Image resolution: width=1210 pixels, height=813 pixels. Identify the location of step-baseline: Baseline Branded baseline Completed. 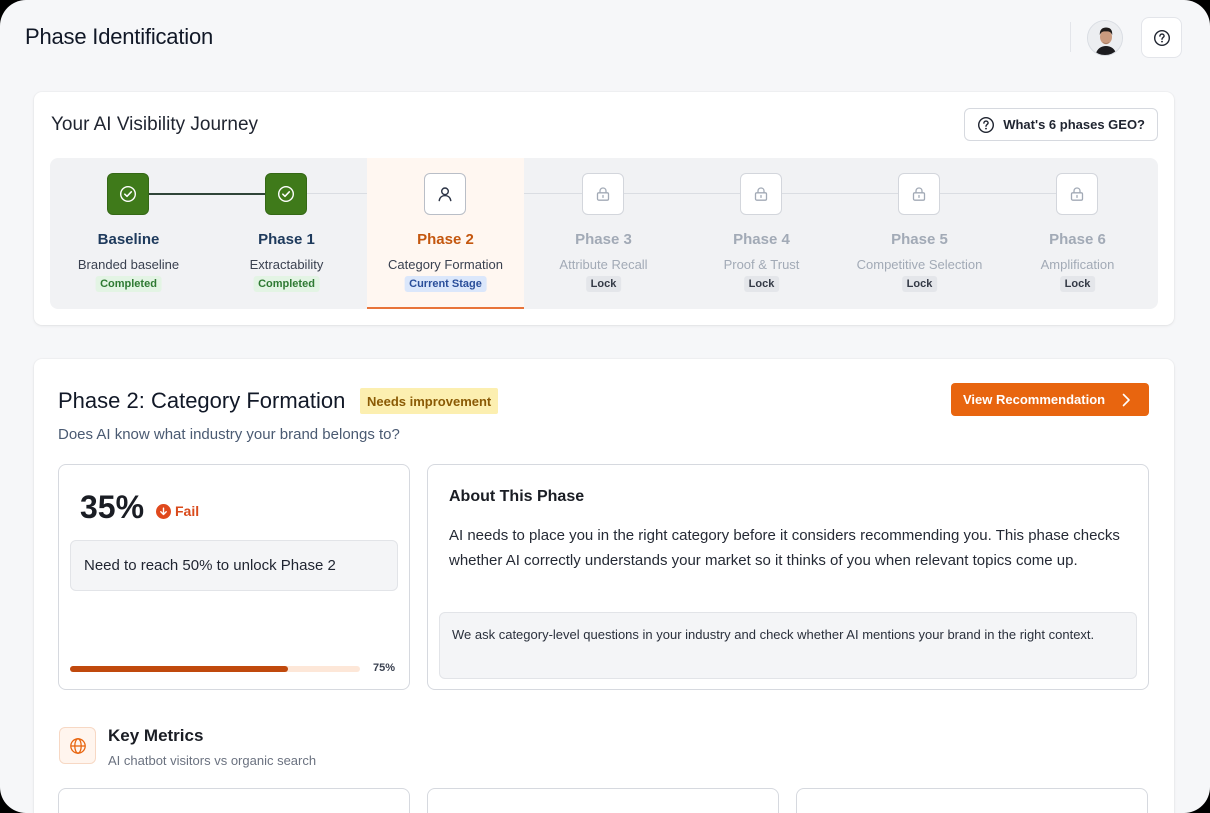
(128, 233).